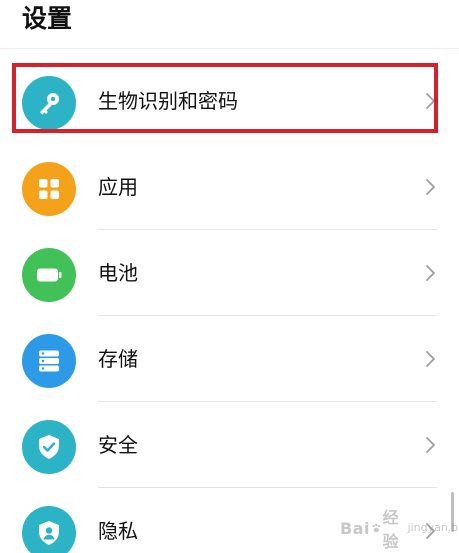 Image resolution: width=459 pixels, height=553 pixels. I want to click on header-divider, so click(229, 48).